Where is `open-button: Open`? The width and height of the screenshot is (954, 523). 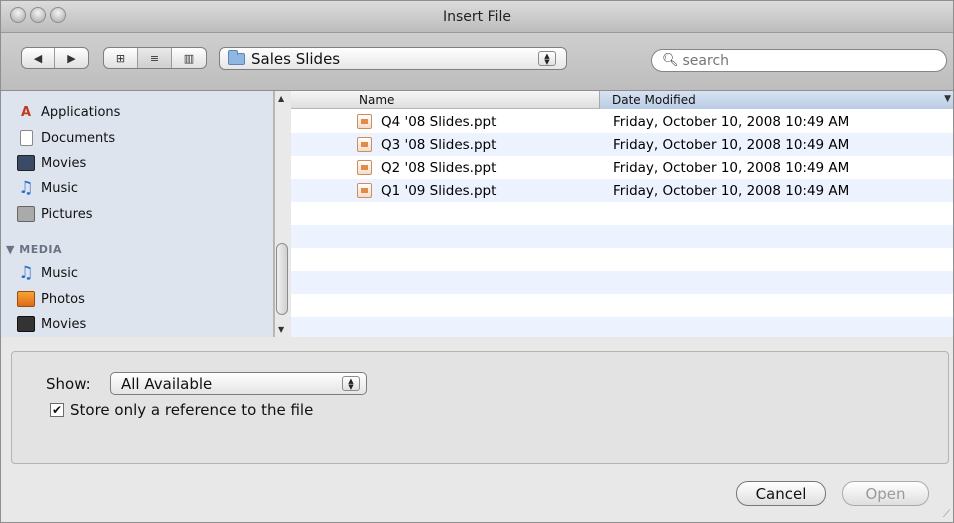
open-button: Open is located at coordinates (885, 493).